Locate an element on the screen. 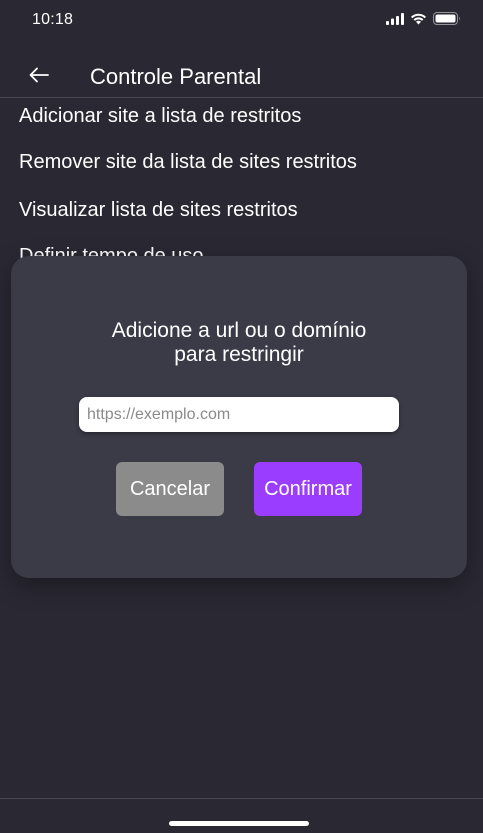  cancel-button: Cancelar is located at coordinates (170, 489).